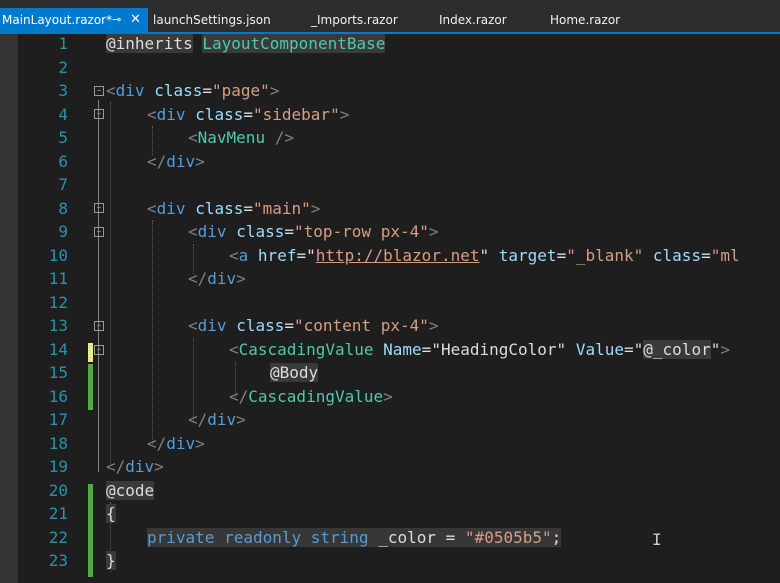 This screenshot has width=780, height=583. What do you see at coordinates (58, 537) in the screenshot?
I see `line-number: 22` at bounding box center [58, 537].